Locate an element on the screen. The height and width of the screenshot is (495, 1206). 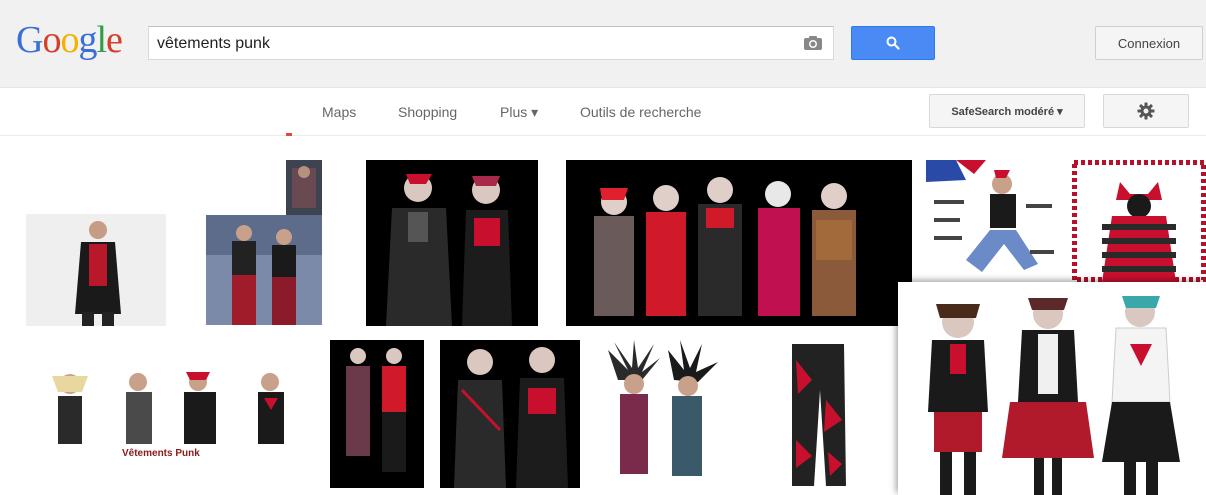
active-tab-indicator is located at coordinates (289, 134).